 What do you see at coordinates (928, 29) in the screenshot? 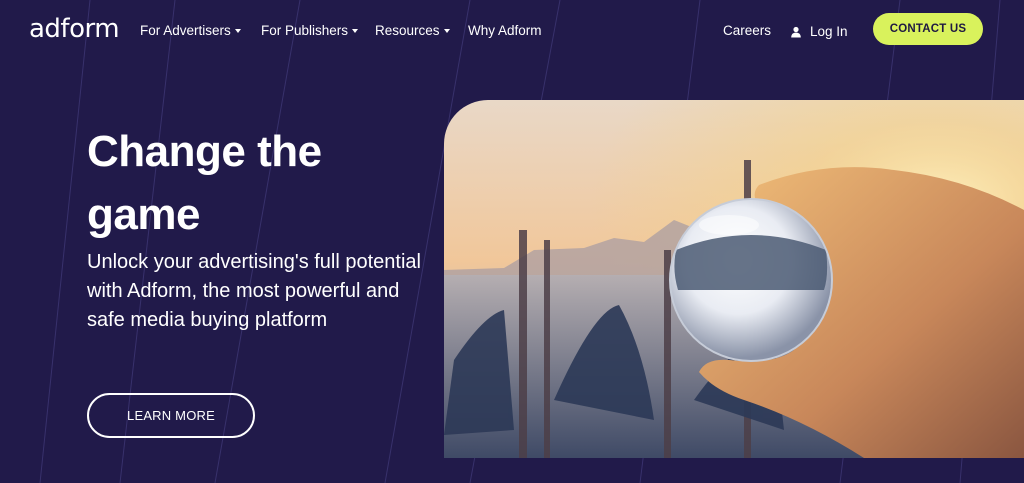
I see `contact-us-button: CONTACT US` at bounding box center [928, 29].